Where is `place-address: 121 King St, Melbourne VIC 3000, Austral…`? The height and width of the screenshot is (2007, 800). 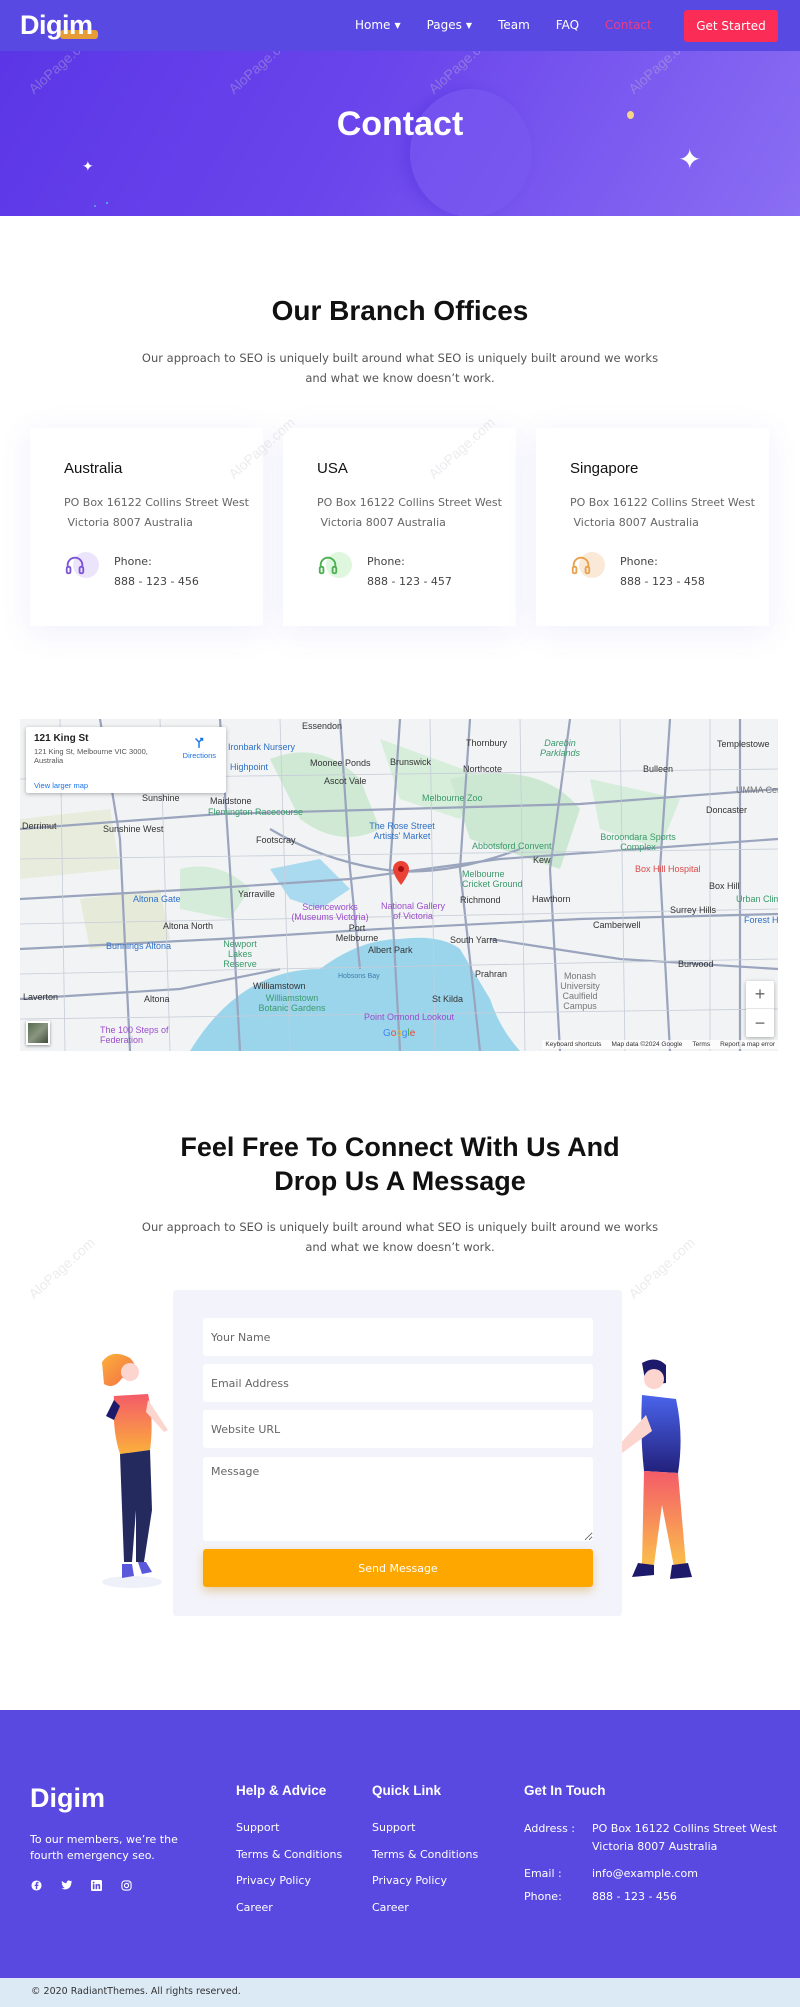 place-address: 121 King St, Melbourne VIC 3000, Austral… is located at coordinates (91, 756).